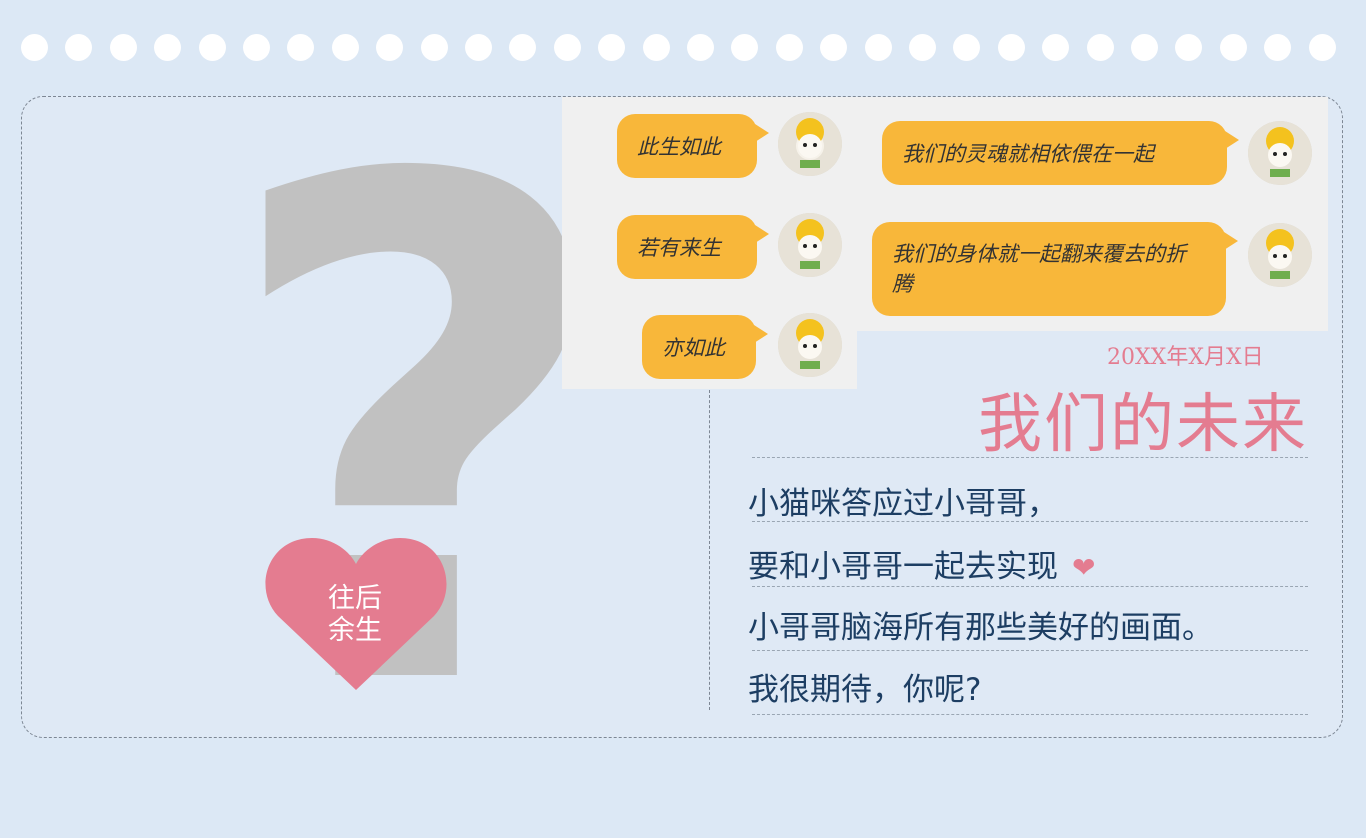 The image size is (1366, 838). I want to click on chat-bubble: 亦如此, so click(705, 347).